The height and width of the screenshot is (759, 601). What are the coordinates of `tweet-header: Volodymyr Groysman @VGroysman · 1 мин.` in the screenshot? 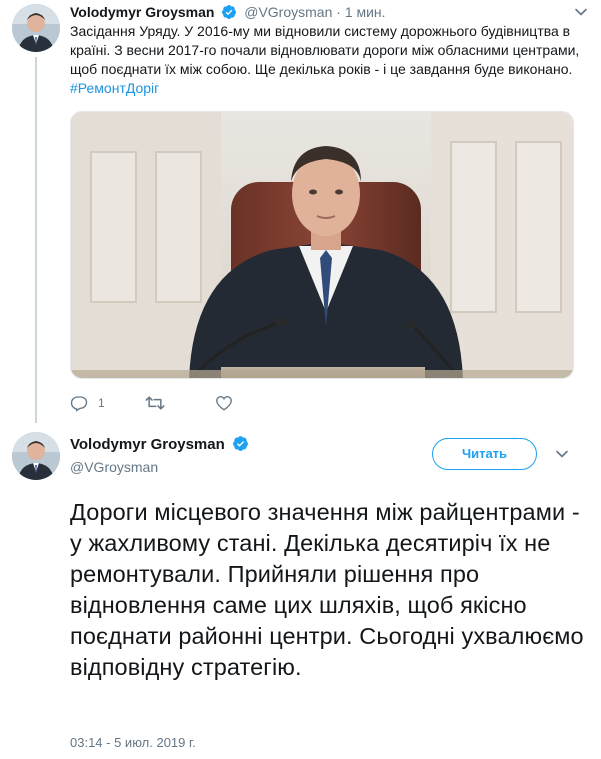 It's located at (228, 13).